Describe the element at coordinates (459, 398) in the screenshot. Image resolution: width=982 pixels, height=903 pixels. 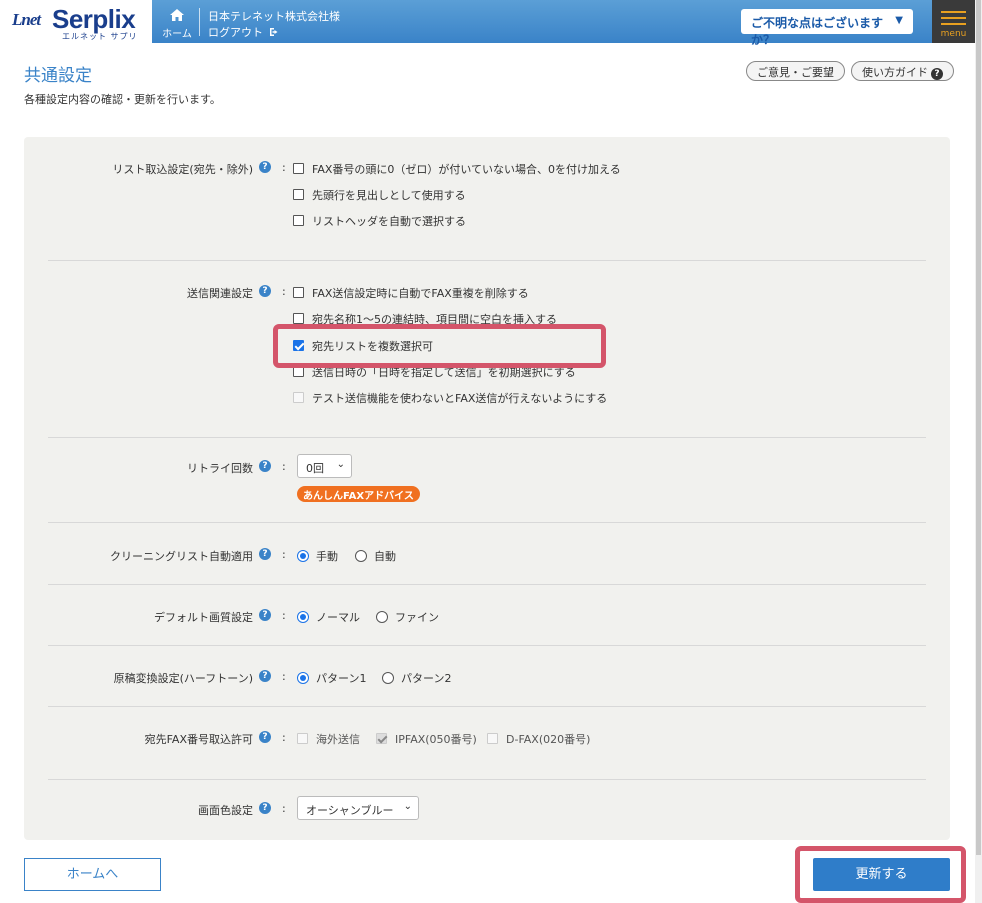
I see `option-require-test: テスト送信機能を使わないとFAX送信が行えないようにする` at that location.